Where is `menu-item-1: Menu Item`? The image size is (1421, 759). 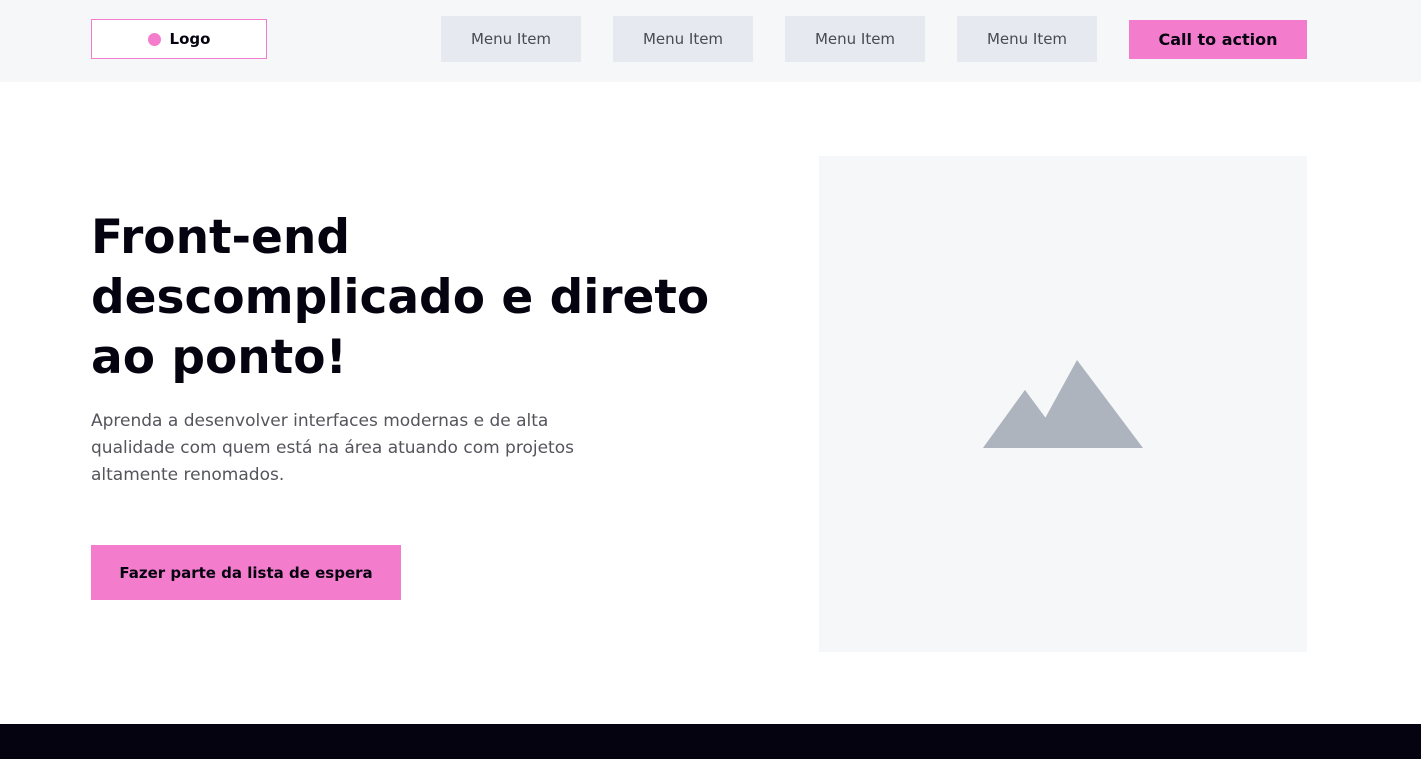 menu-item-1: Menu Item is located at coordinates (511, 39).